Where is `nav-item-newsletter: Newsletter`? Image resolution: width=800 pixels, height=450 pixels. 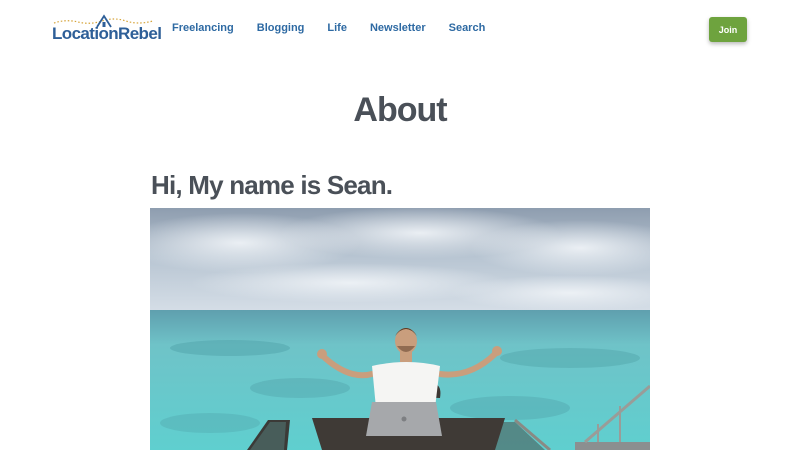
nav-item-newsletter: Newsletter is located at coordinates (398, 28).